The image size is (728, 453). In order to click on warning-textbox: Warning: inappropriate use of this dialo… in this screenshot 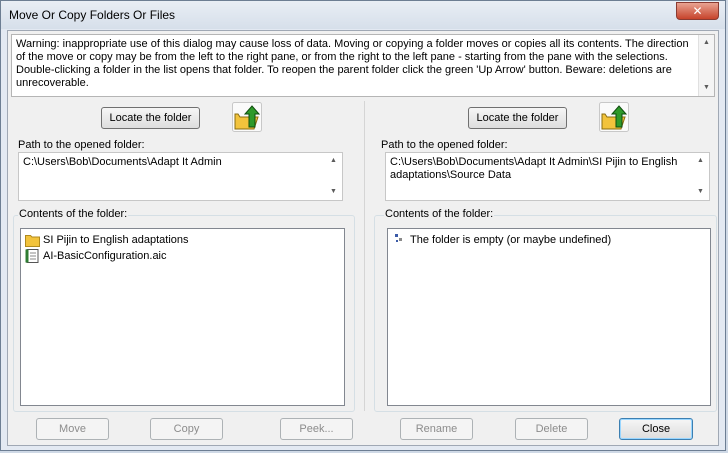, I will do `click(363, 65)`.